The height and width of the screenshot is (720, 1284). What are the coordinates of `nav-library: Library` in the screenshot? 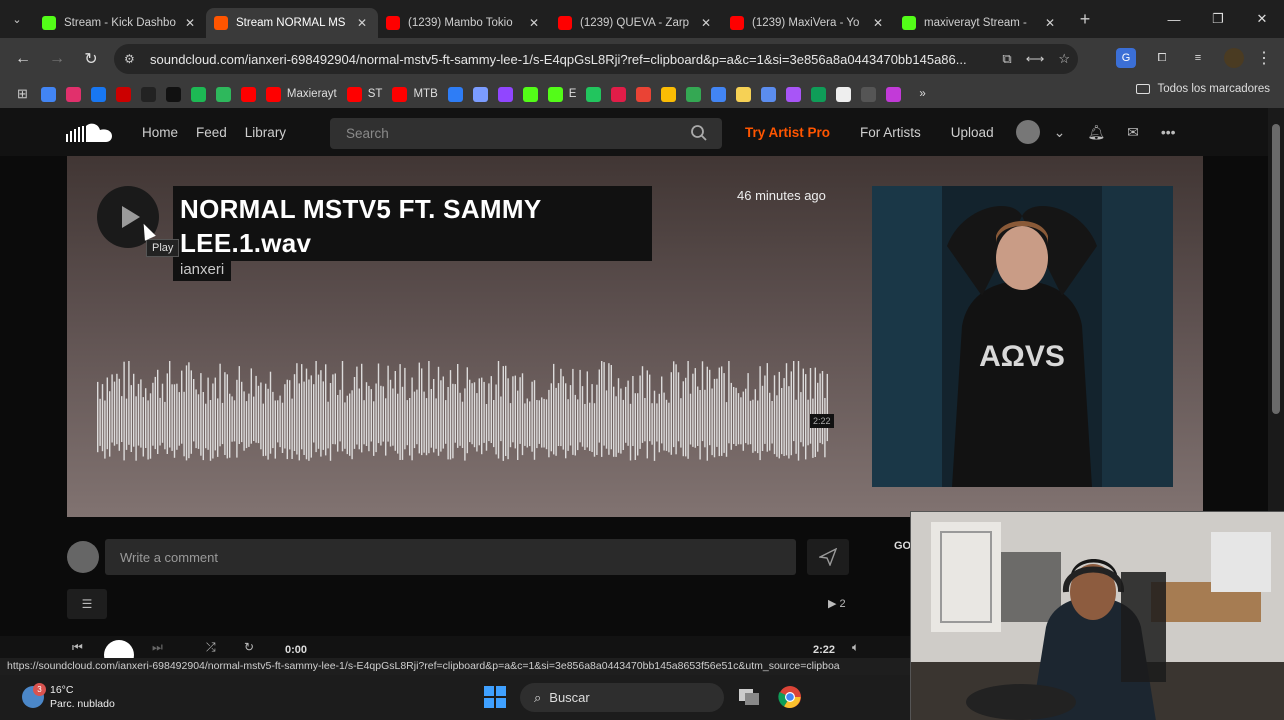 It's located at (265, 132).